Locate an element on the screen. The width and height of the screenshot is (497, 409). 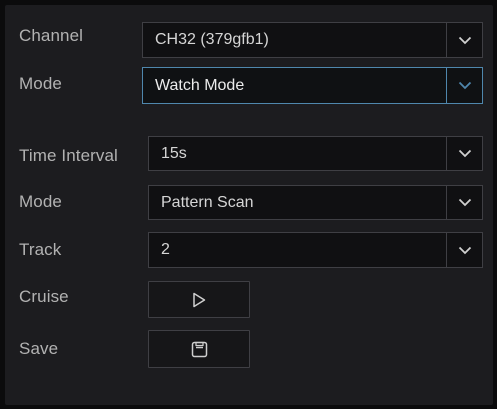
channel-value: CH32 (379gfb1) is located at coordinates (212, 39).